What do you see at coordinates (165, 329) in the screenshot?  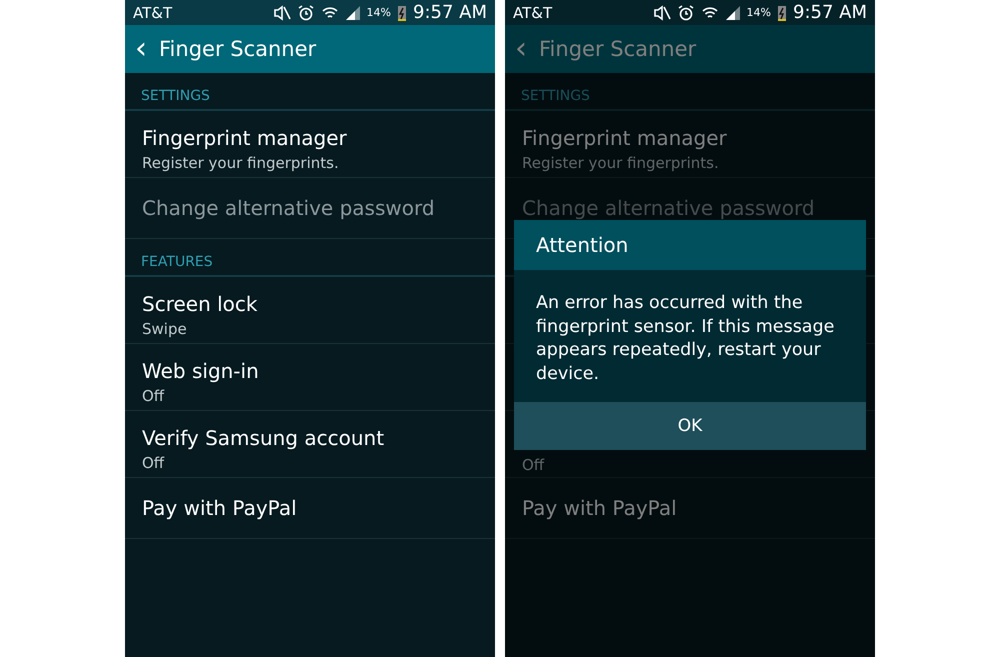 I see `setting-value: Swipe` at bounding box center [165, 329].